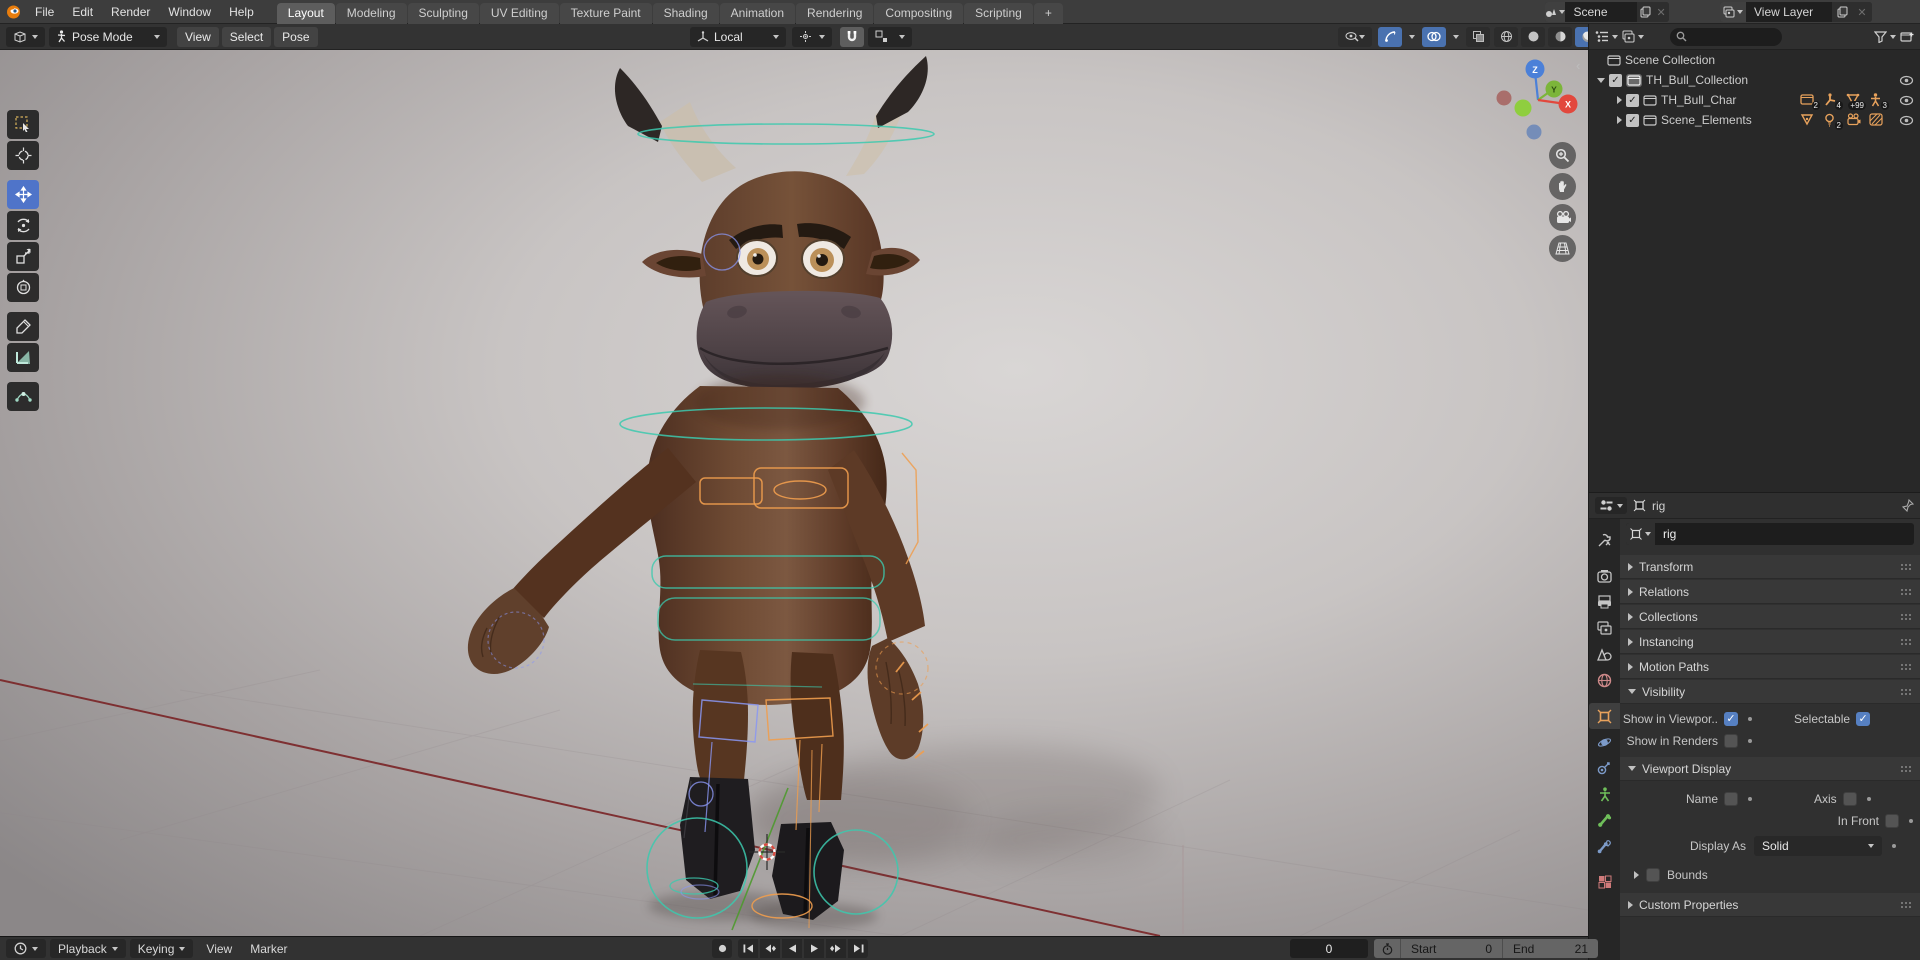  I want to click on tab-scene, so click(1604, 654).